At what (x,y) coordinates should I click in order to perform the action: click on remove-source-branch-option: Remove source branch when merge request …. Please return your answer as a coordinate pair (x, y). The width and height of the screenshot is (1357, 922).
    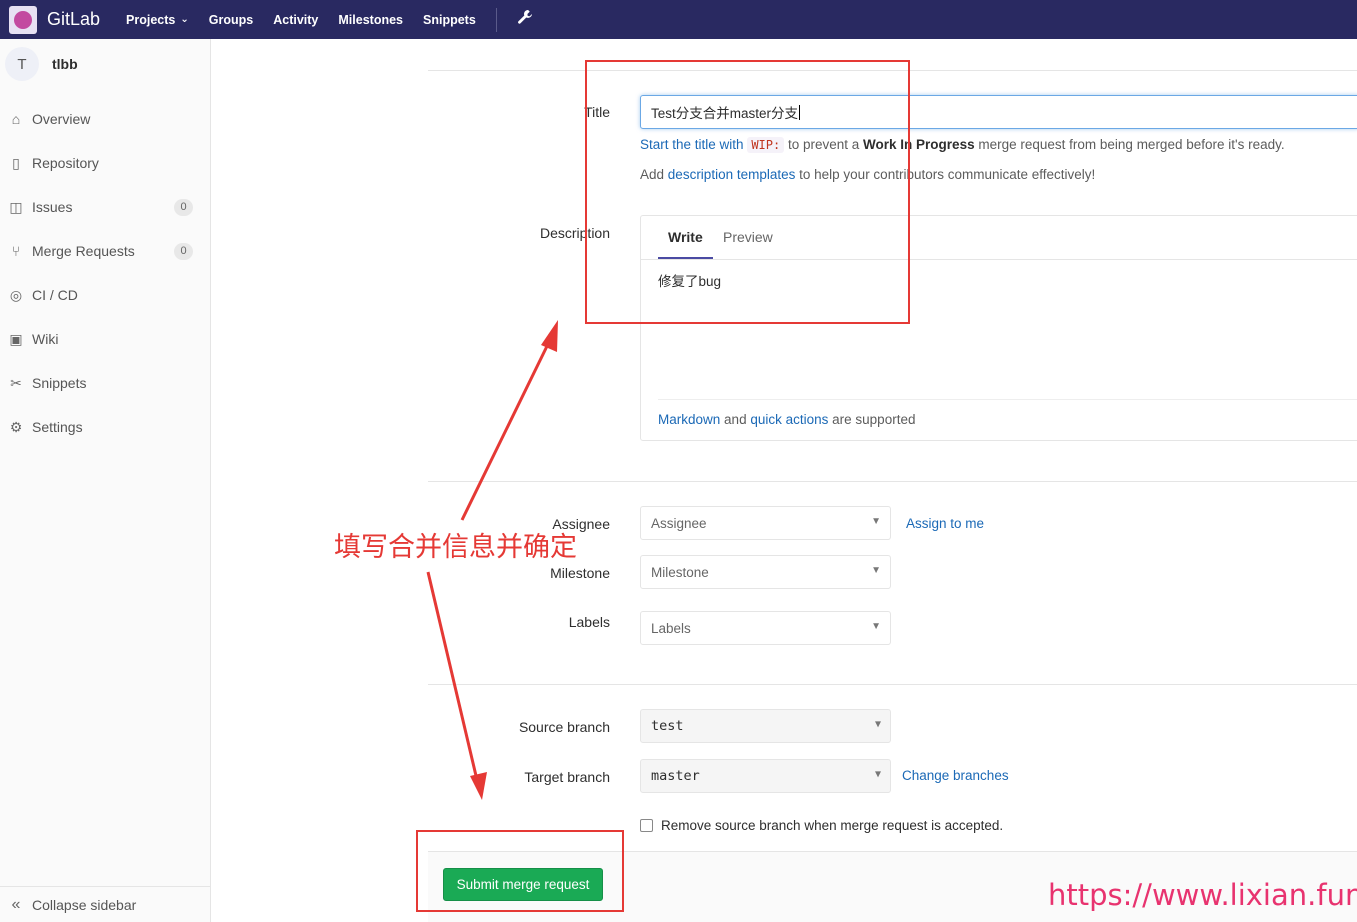
    Looking at the image, I should click on (821, 825).